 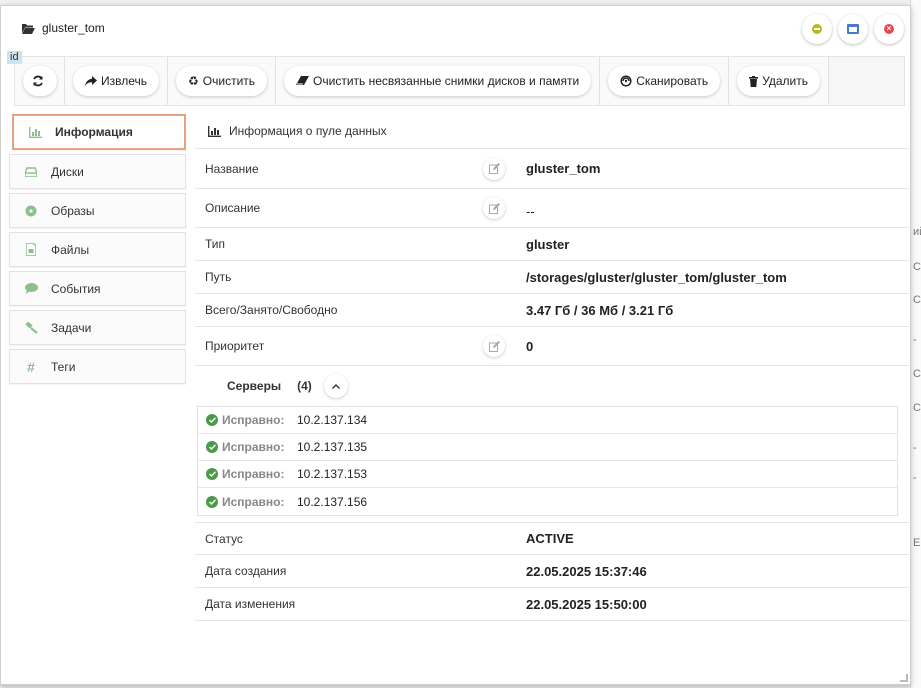 I want to click on title-bar: gluster_tom, so click(x=455, y=28).